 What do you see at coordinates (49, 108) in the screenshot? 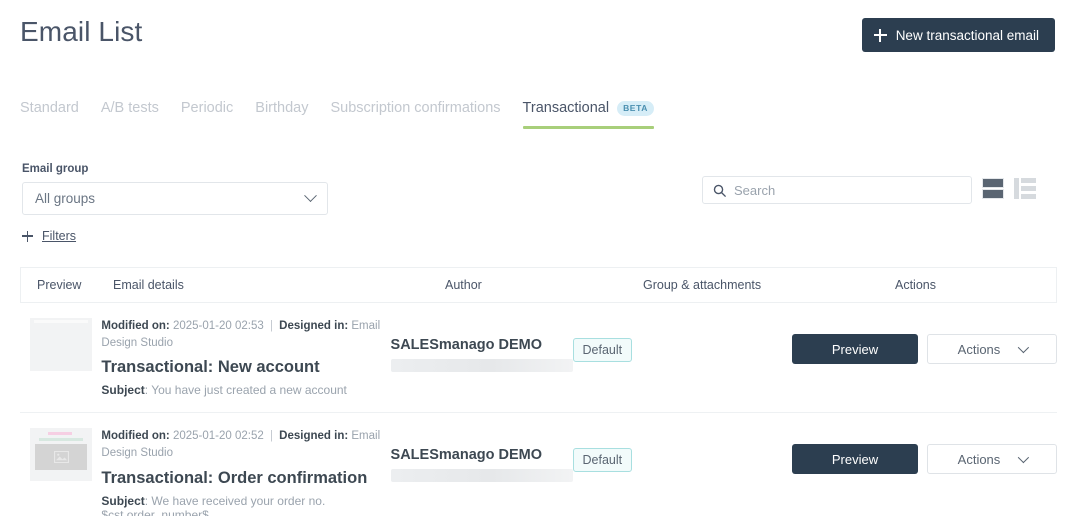
I see `tab-standard-label: Standard` at bounding box center [49, 108].